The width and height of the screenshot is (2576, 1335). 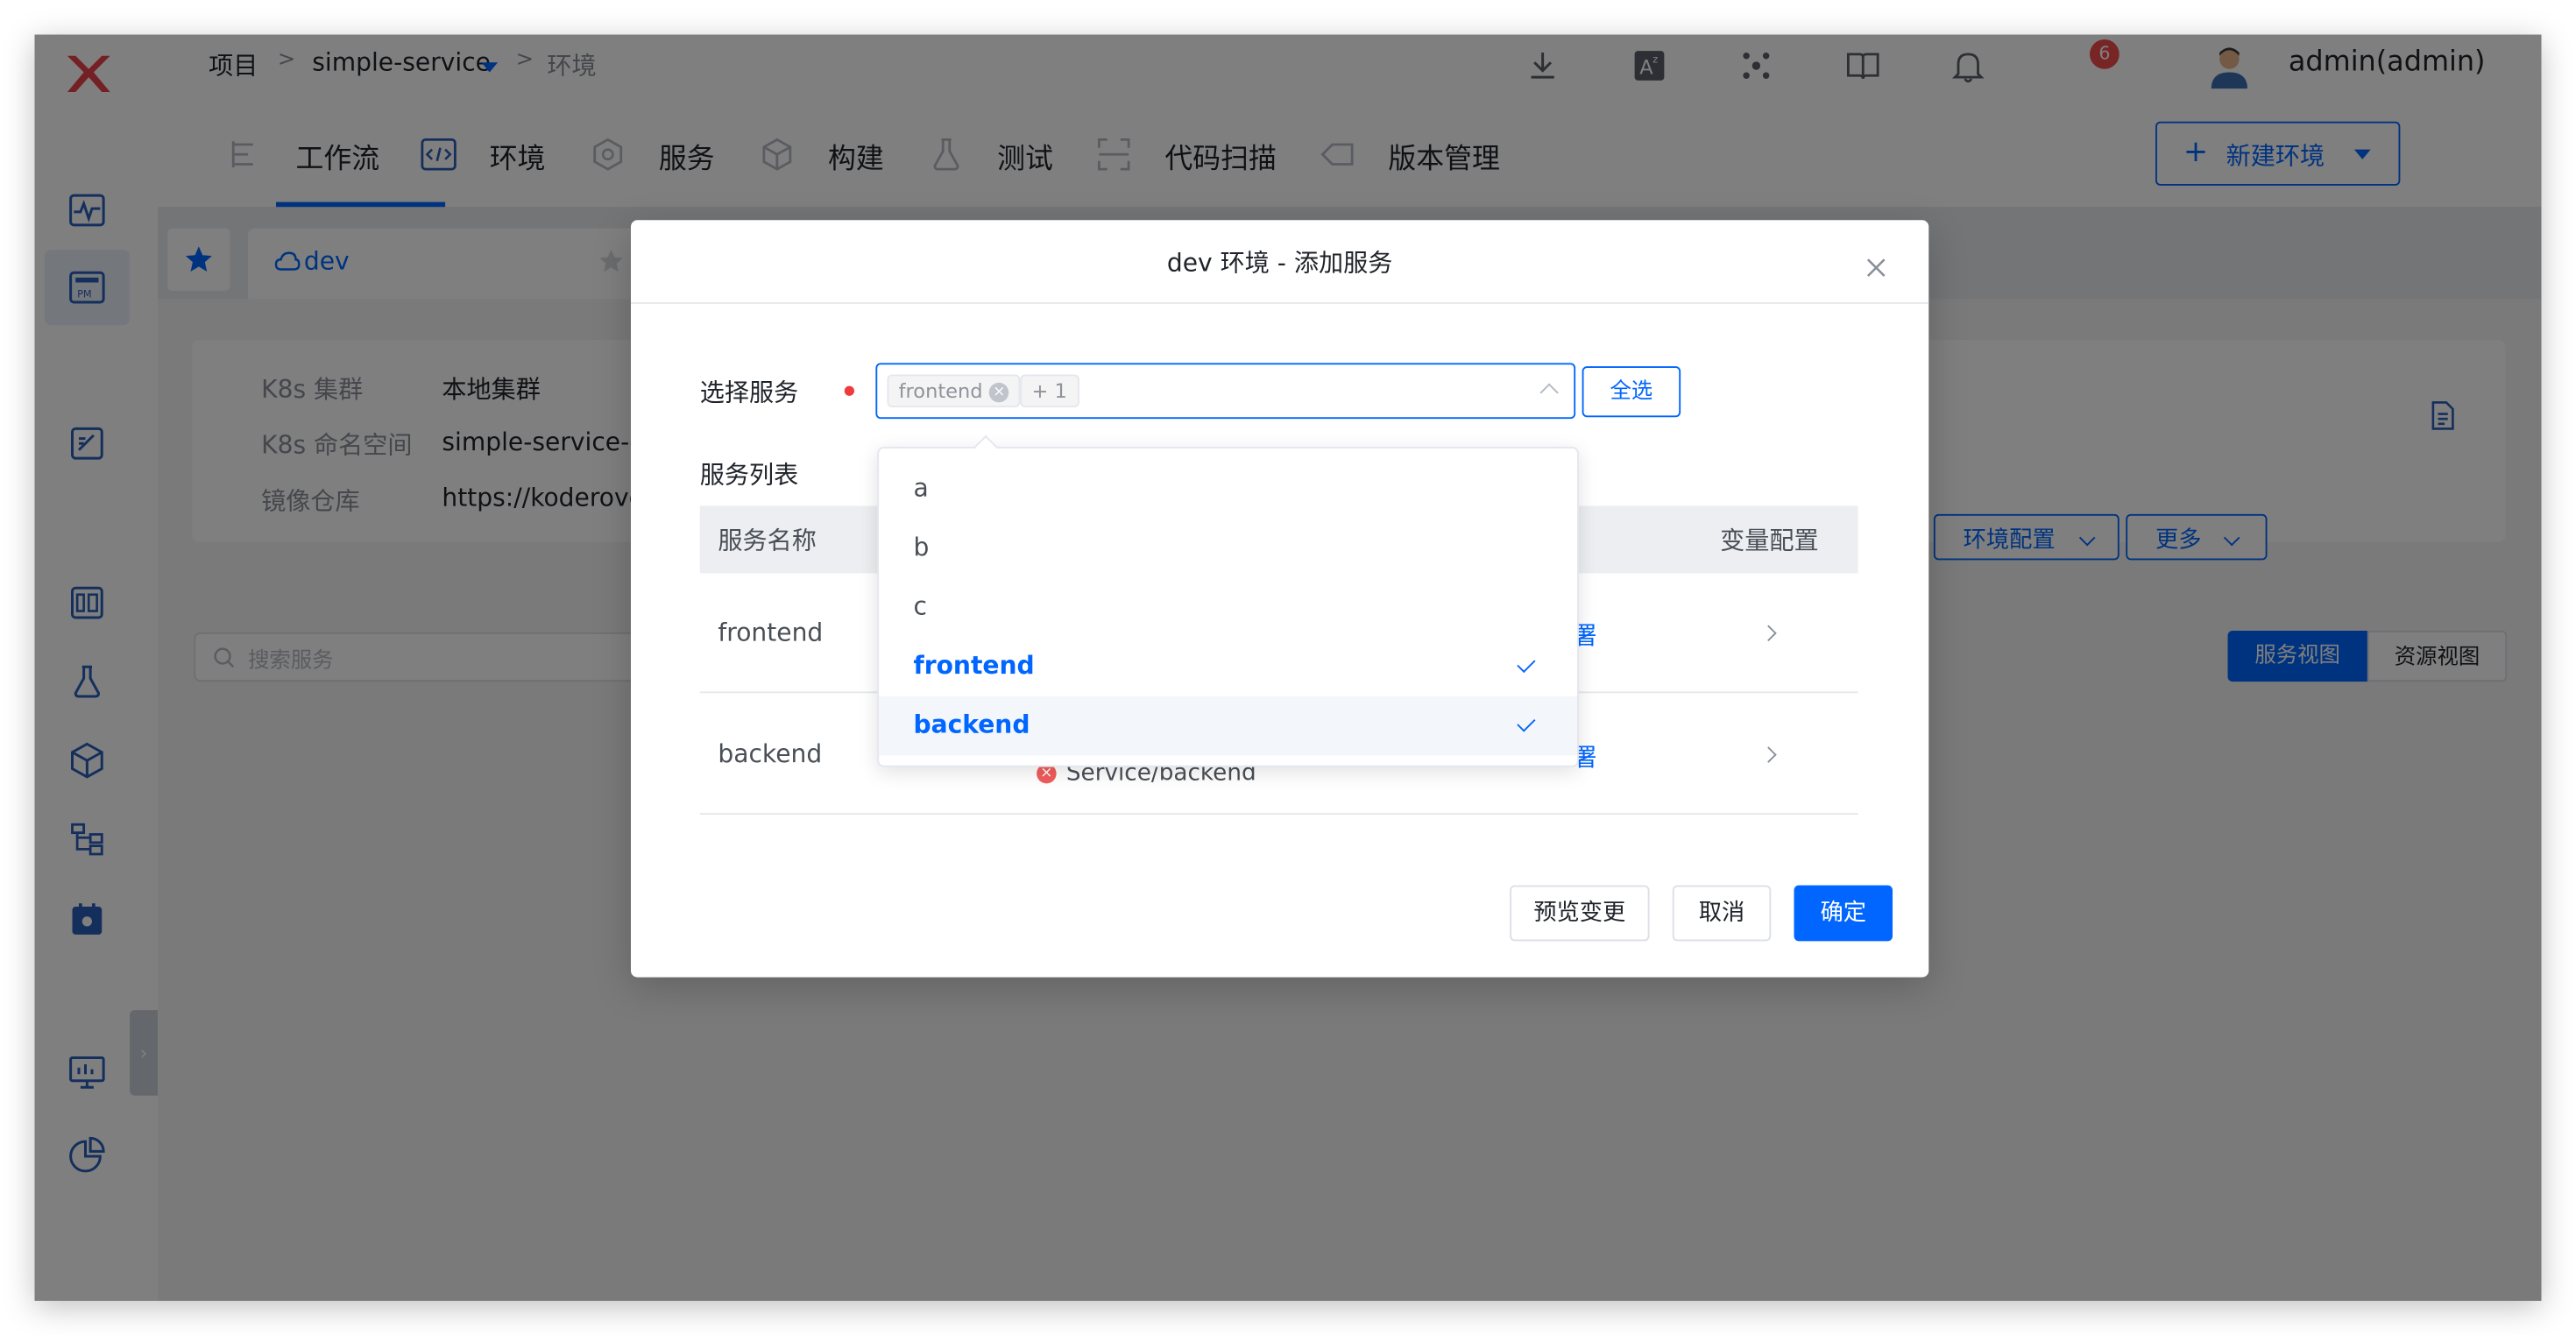 What do you see at coordinates (1769, 540) in the screenshot?
I see `column-header-vars: 变量配置` at bounding box center [1769, 540].